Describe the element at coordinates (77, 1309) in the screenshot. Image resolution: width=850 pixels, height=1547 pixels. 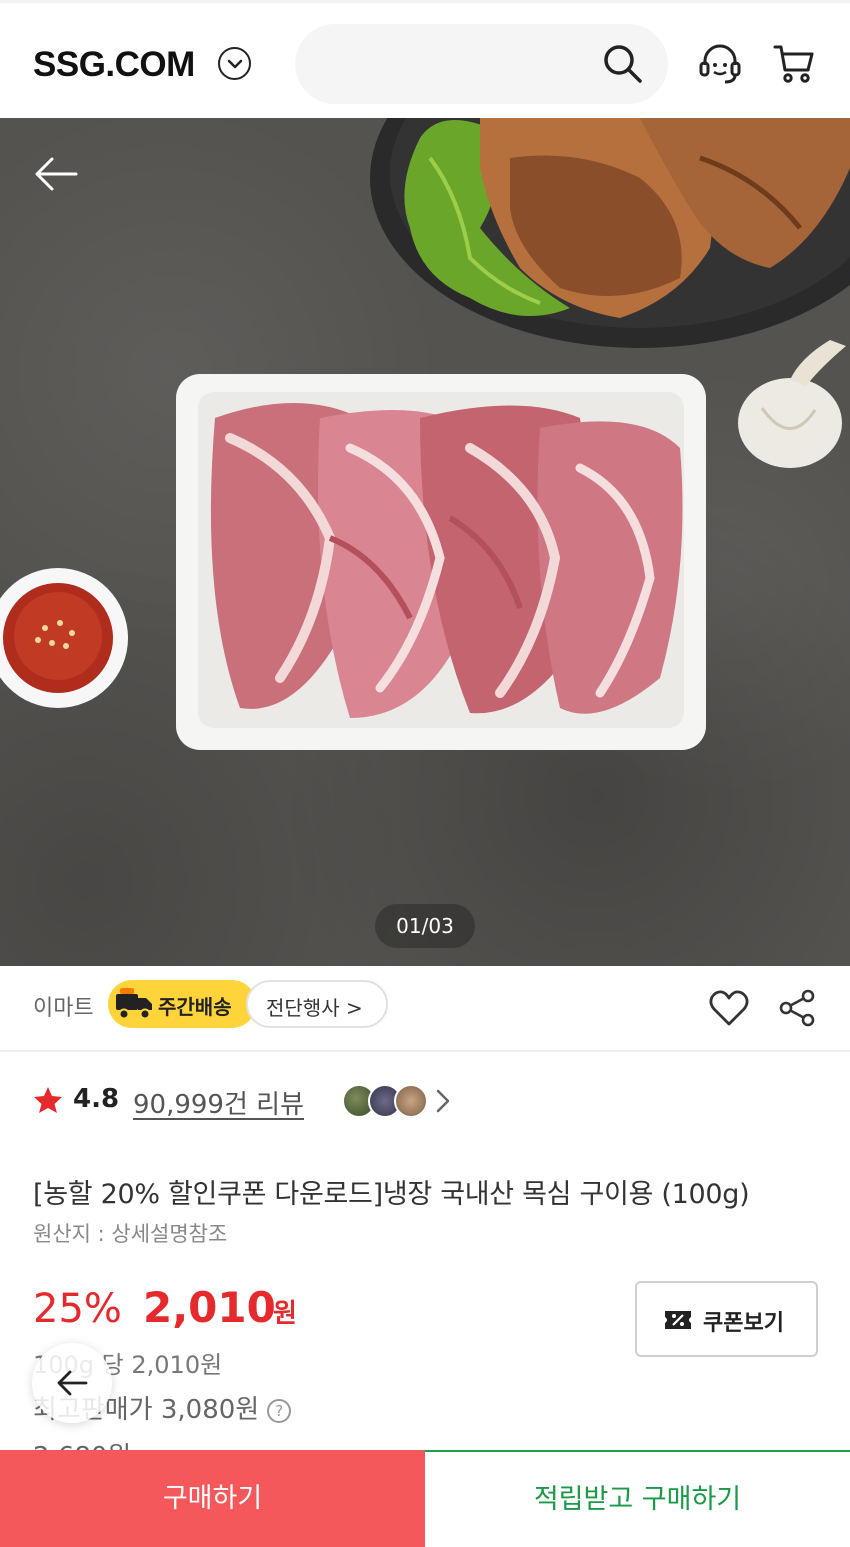
I see `discount-rate: 25%` at that location.